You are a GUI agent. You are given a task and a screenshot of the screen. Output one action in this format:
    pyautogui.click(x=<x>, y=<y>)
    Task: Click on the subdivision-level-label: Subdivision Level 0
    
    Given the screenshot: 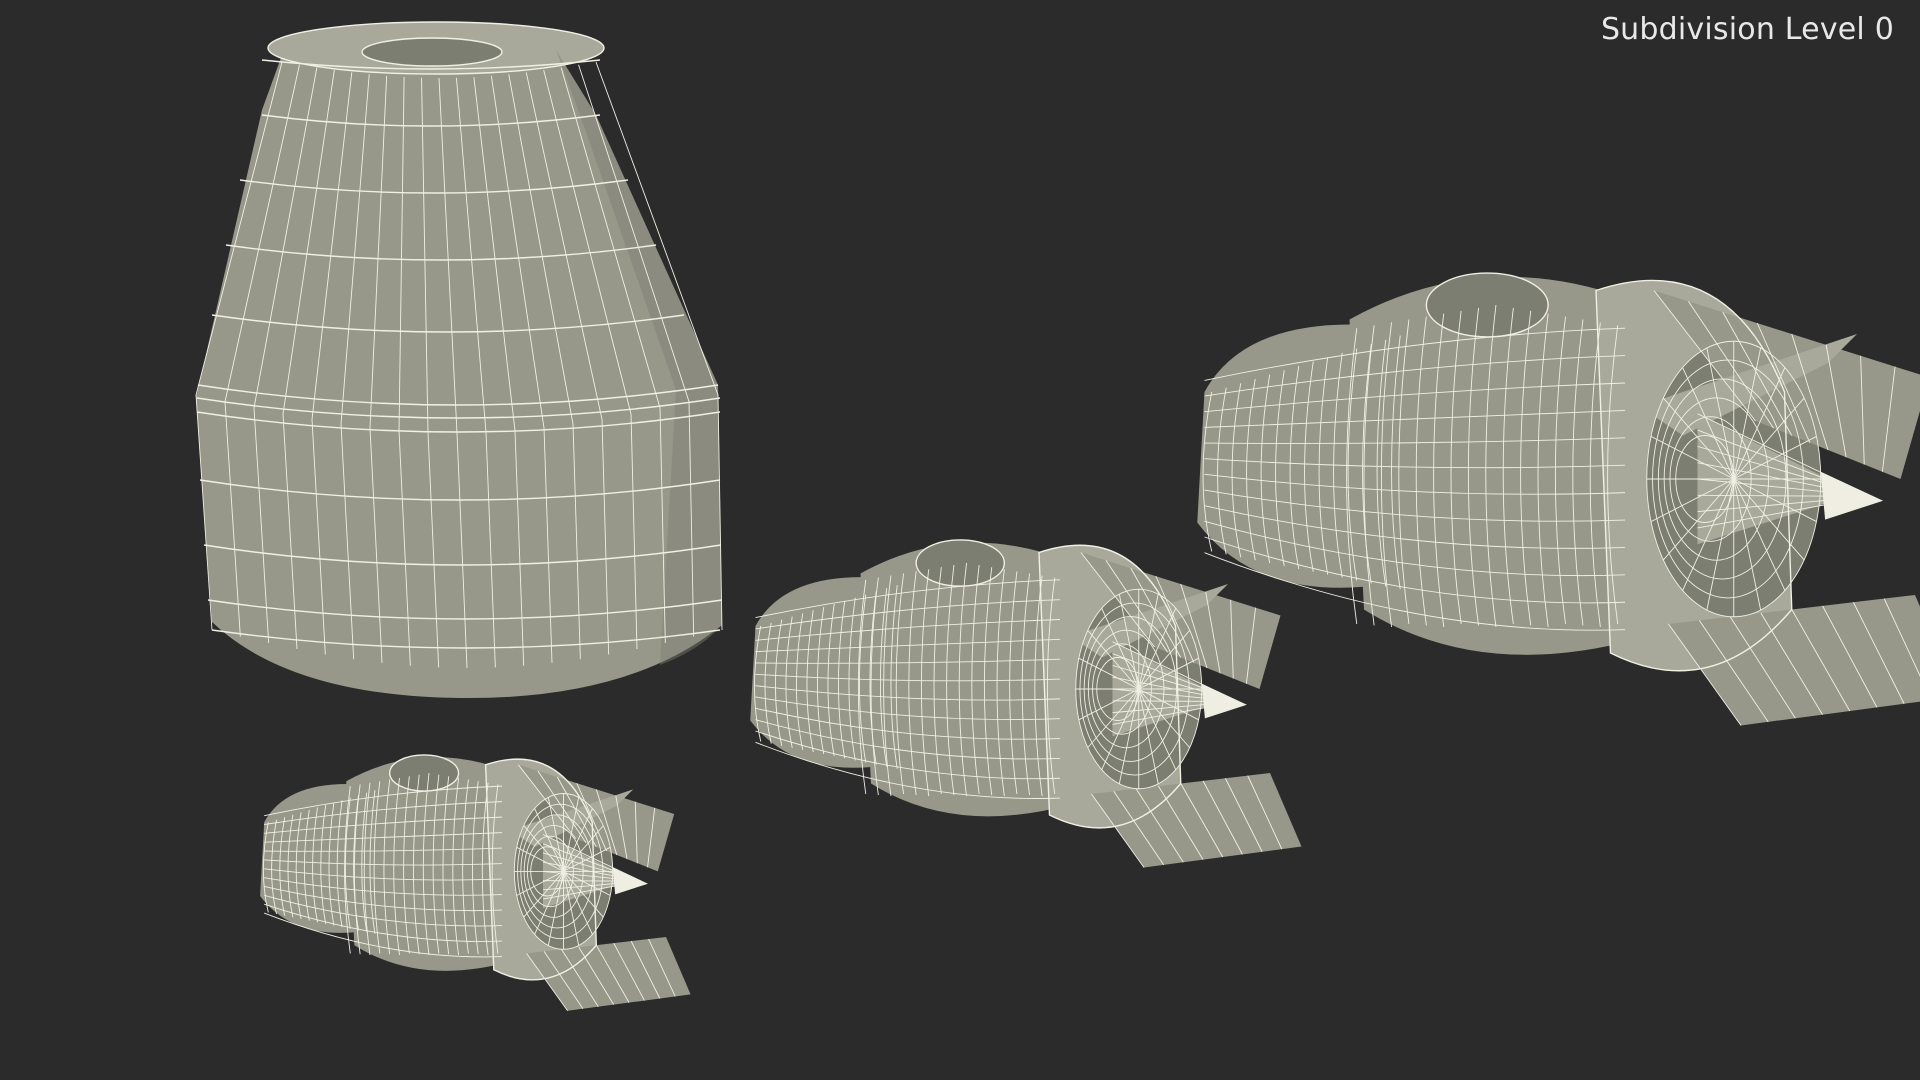 What is the action you would take?
    pyautogui.click(x=1747, y=29)
    